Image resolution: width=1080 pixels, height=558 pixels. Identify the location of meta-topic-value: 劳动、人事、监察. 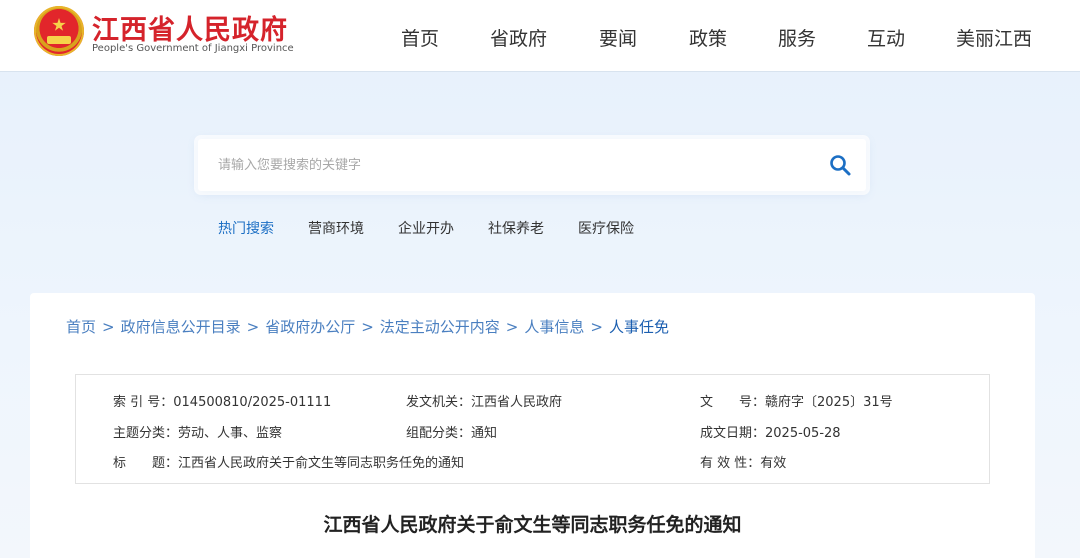
(230, 433).